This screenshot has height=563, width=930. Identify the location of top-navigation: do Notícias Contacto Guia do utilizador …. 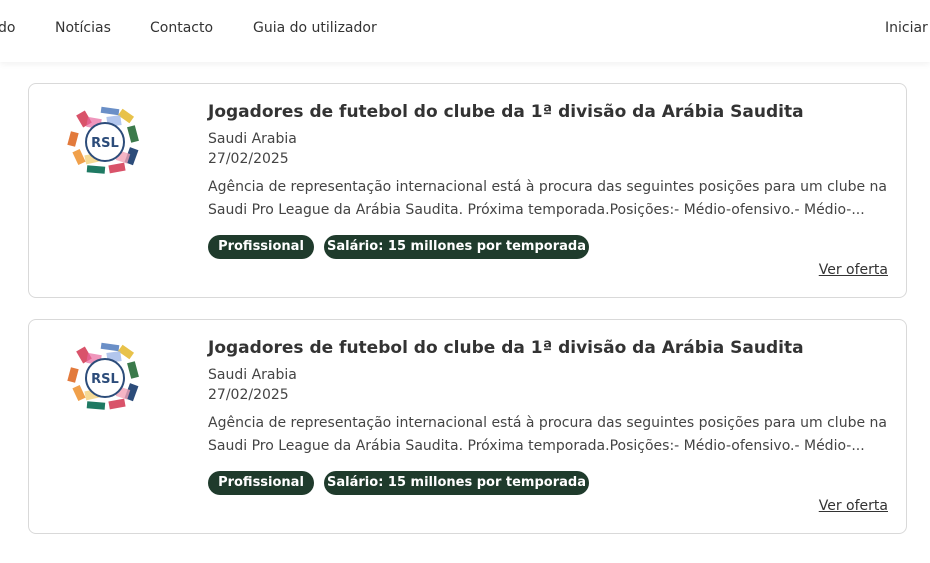
(465, 31).